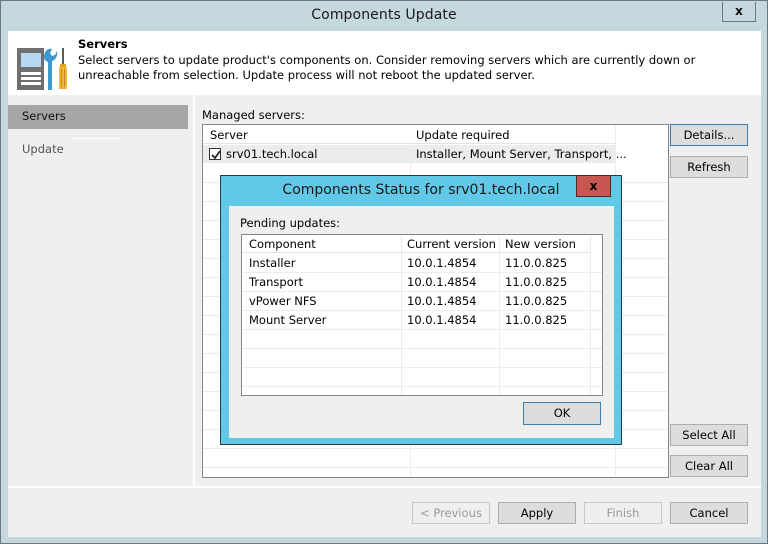 The height and width of the screenshot is (544, 768). Describe the element at coordinates (98, 150) in the screenshot. I see `sidebar-item-update: Update` at that location.